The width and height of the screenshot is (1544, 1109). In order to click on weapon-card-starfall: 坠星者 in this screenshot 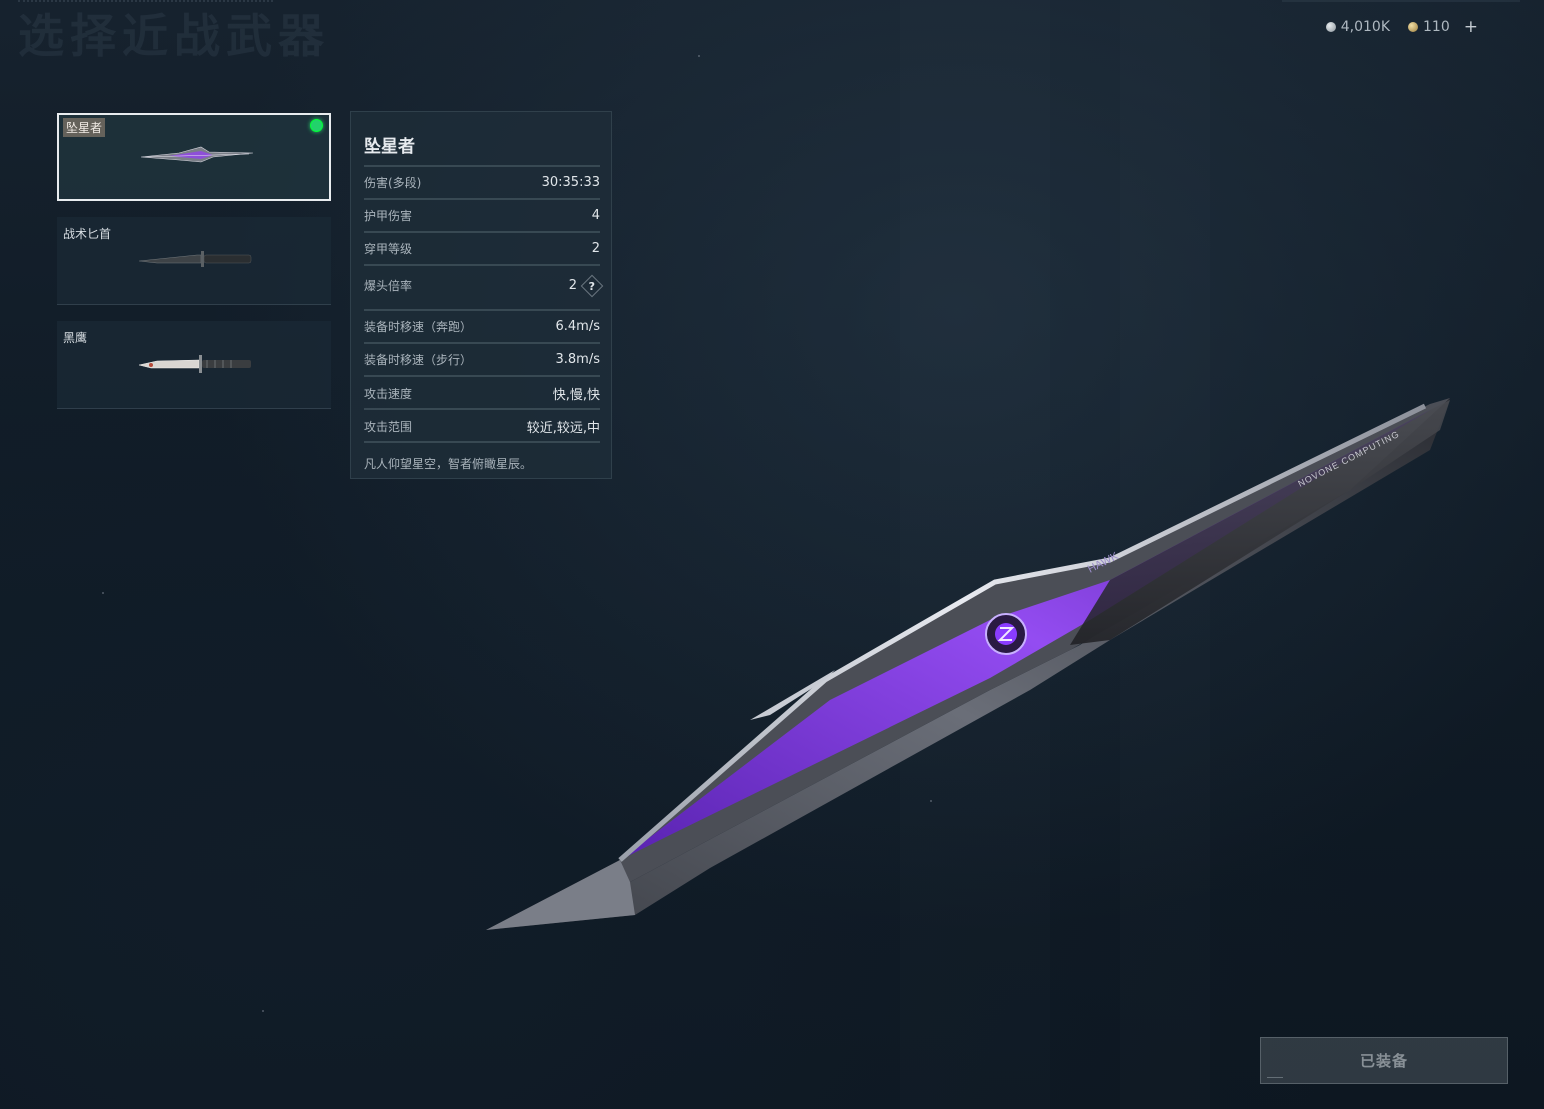, I will do `click(194, 157)`.